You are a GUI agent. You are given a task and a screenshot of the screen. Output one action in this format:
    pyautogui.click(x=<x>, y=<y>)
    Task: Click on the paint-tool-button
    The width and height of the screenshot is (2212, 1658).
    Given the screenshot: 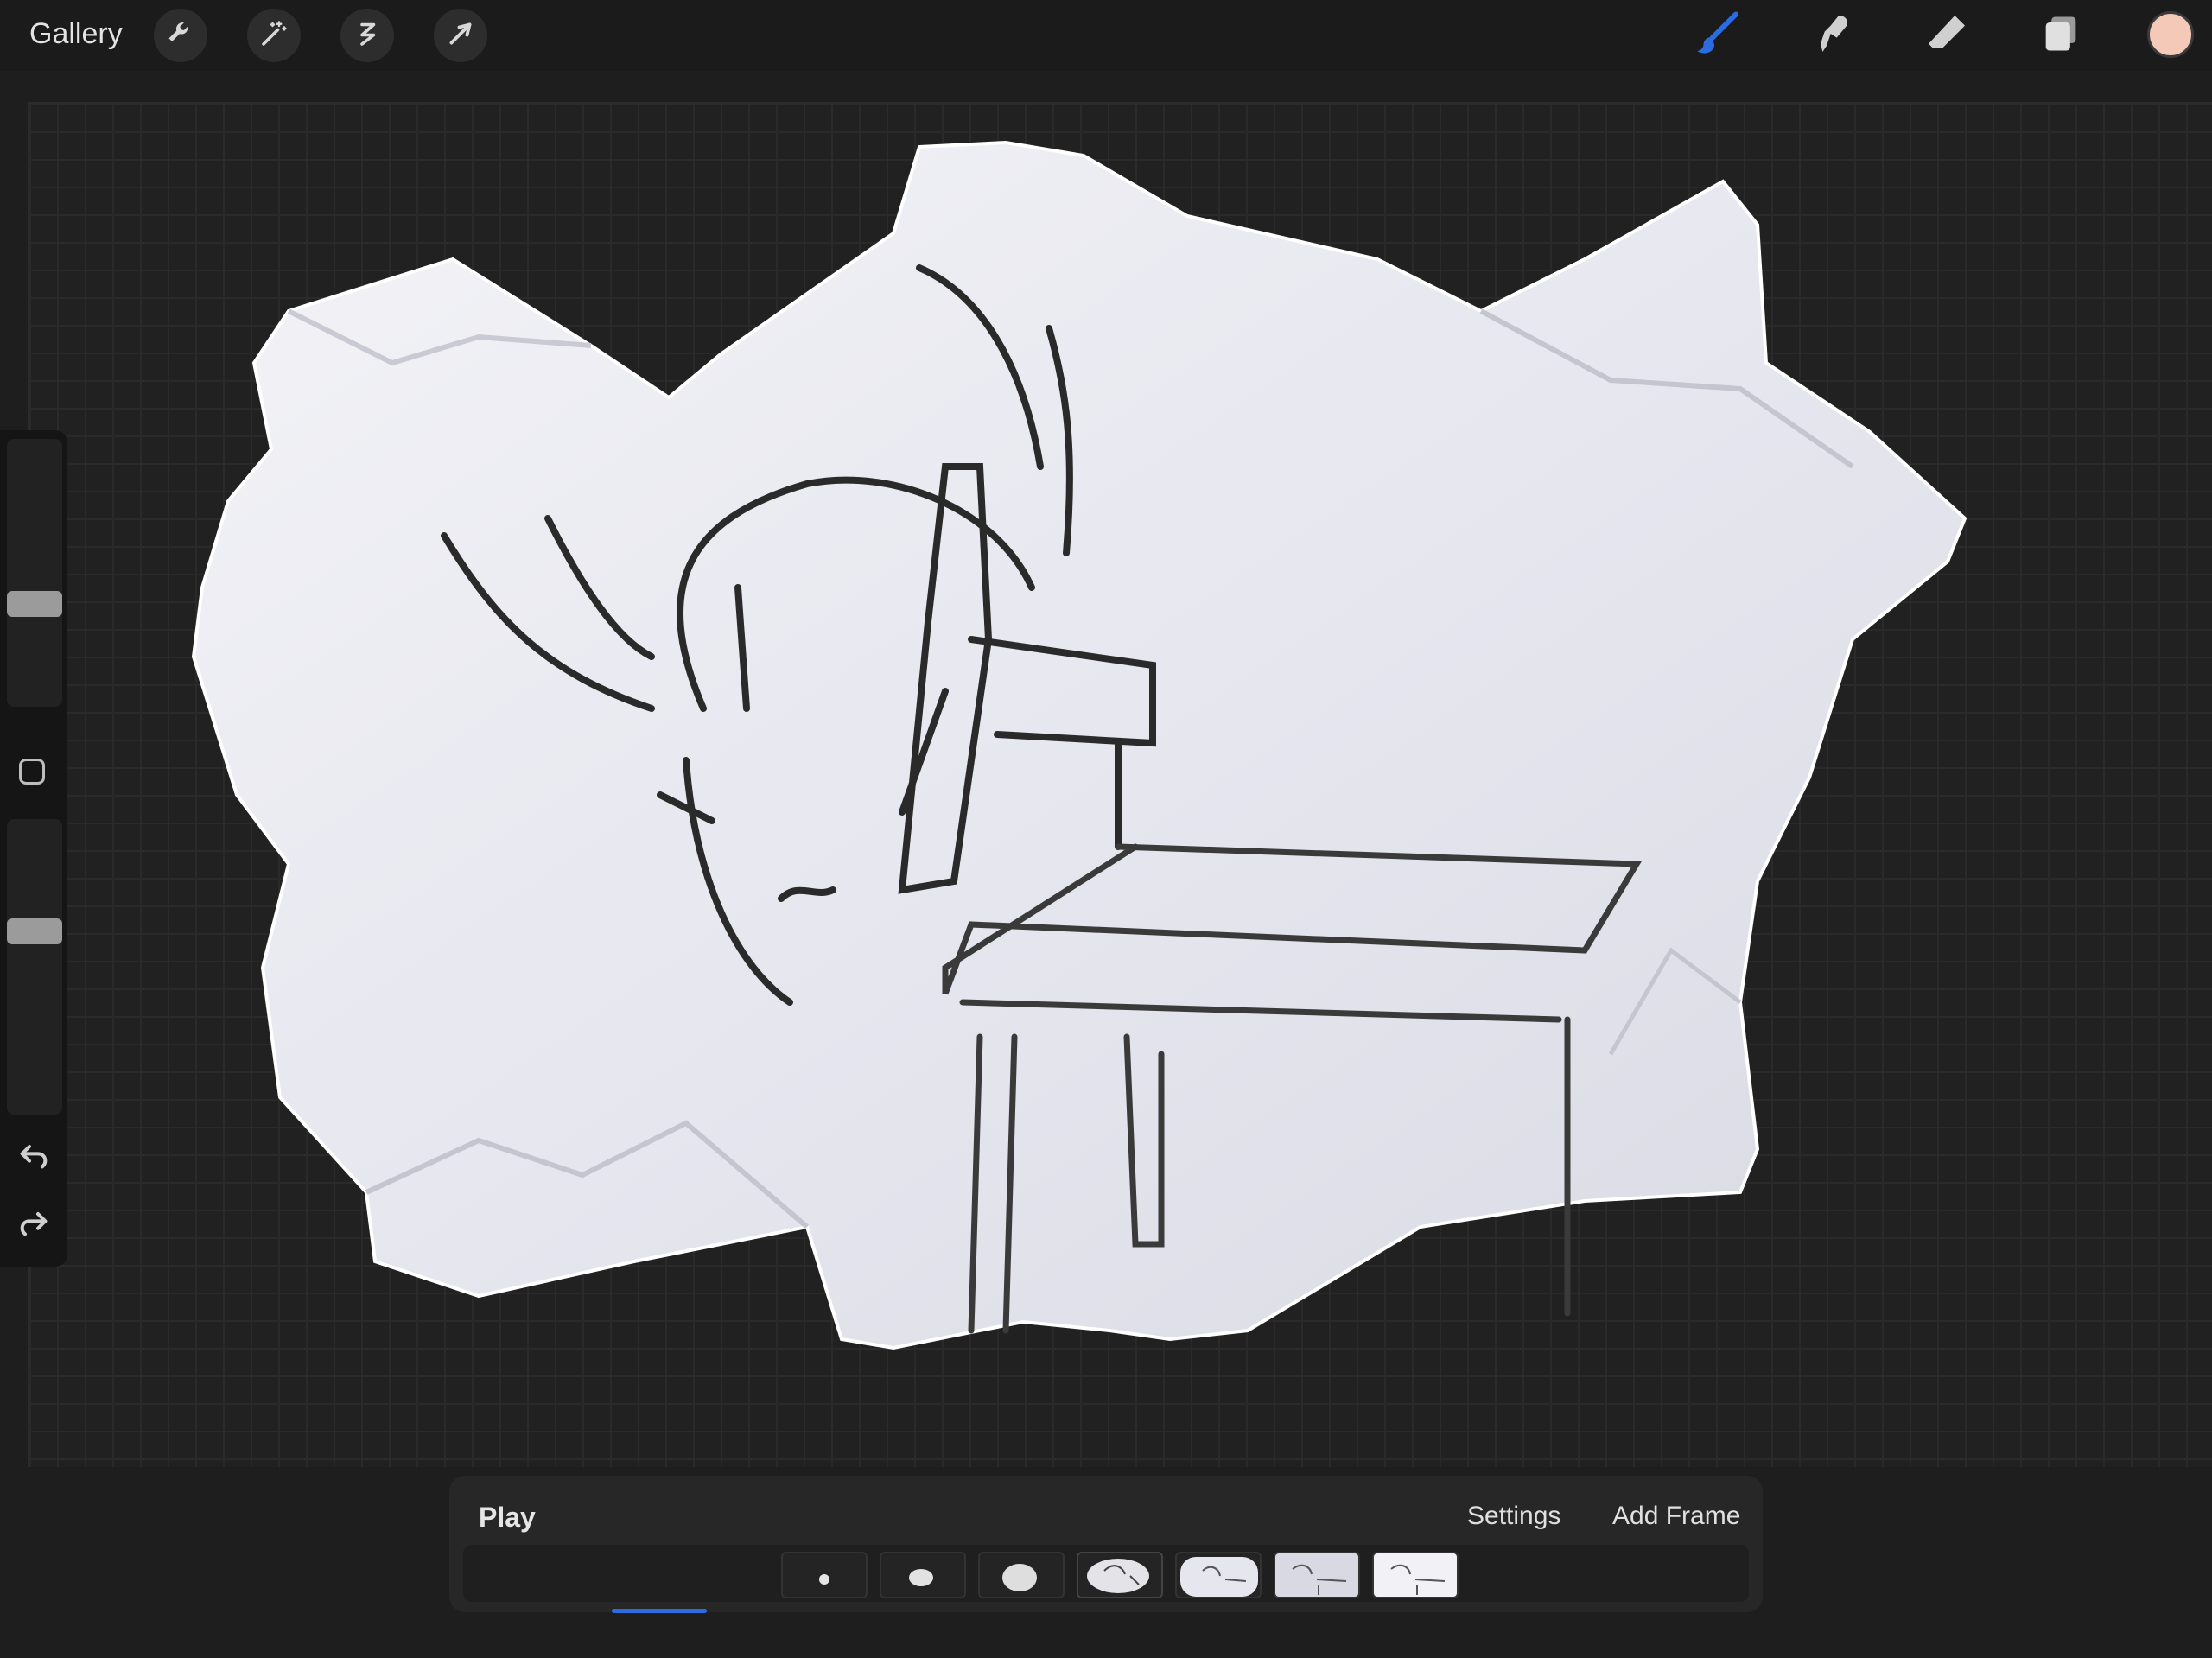 What is the action you would take?
    pyautogui.click(x=1718, y=35)
    